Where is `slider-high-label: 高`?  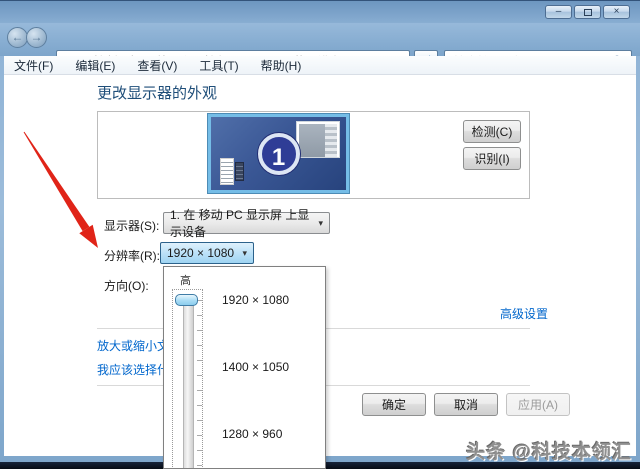 slider-high-label: 高 is located at coordinates (185, 281).